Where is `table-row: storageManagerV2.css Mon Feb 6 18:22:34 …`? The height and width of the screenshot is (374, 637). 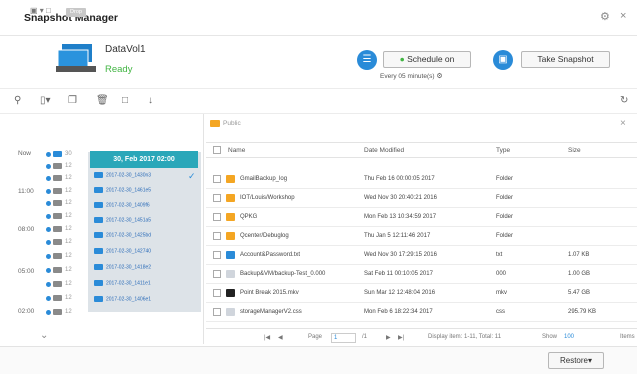 table-row: storageManagerV2.css Mon Feb 6 18:22:34 … is located at coordinates (421, 312).